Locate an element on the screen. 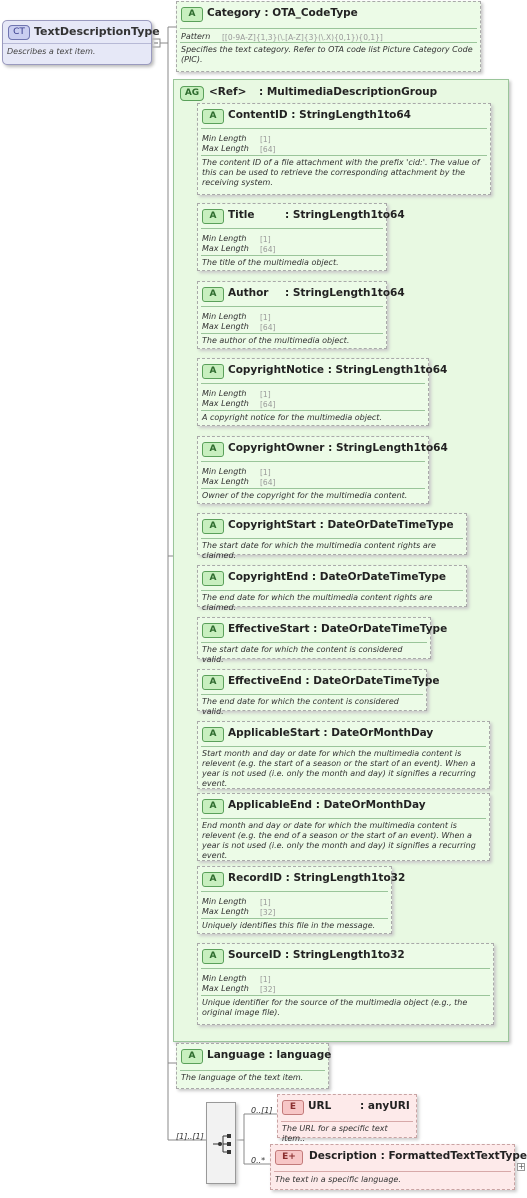 Image resolution: width=527 pixels, height=1198 pixels. url-cardinality: 0..[1] is located at coordinates (262, 1110).